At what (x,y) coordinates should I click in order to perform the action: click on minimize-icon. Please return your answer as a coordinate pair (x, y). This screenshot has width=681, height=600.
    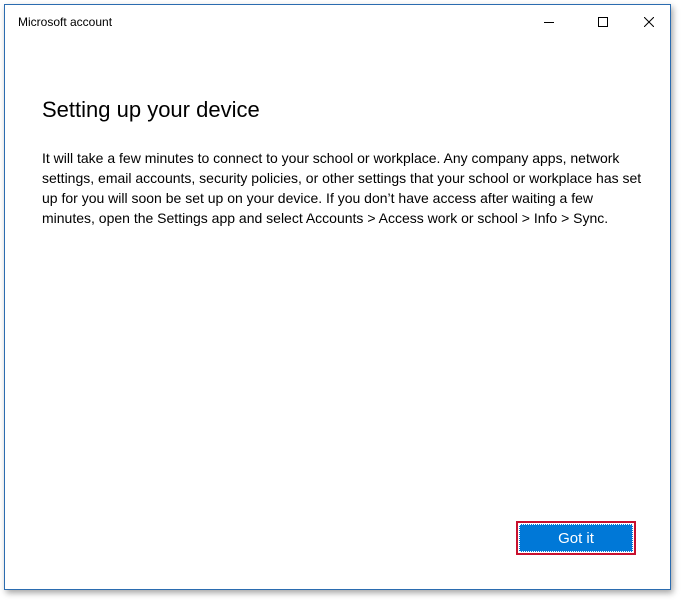
    Looking at the image, I should click on (549, 22).